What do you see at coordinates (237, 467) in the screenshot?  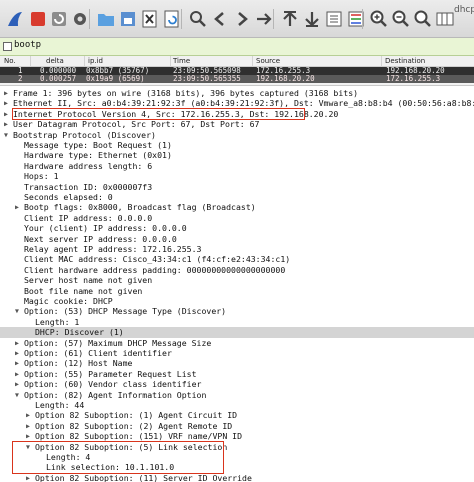 I see `tree-item: Link selection: 10.1.101.0` at bounding box center [237, 467].